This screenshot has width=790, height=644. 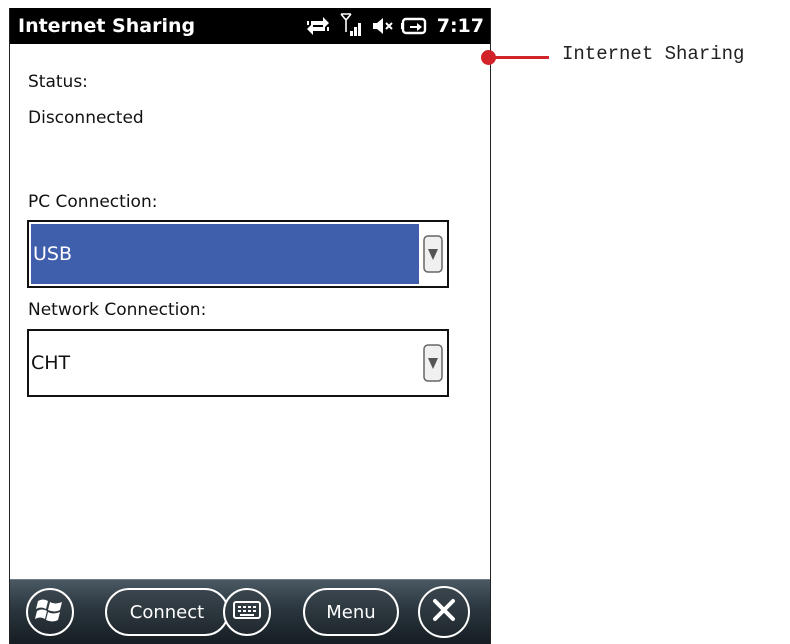 I want to click on speaker-muted-icon, so click(x=383, y=26).